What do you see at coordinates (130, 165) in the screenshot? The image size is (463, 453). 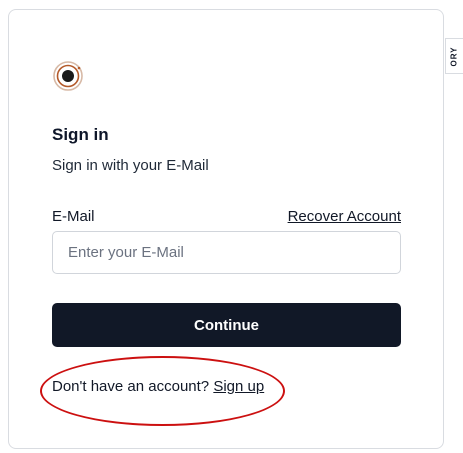 I see `page-subtitle: Sign in with your E-Mail` at bounding box center [130, 165].